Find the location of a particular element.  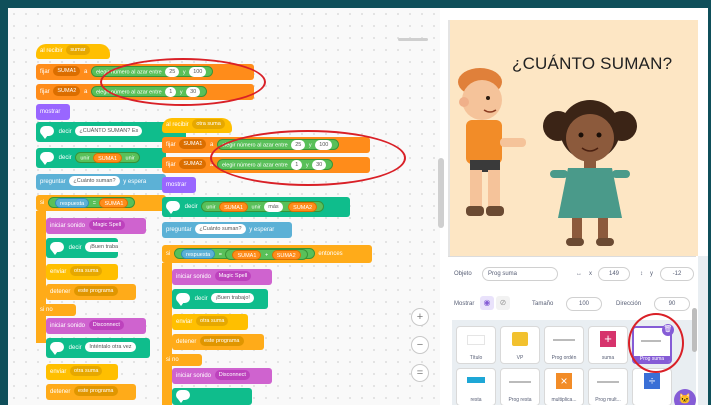

sprite-list-scrollbar is located at coordinates (694, 330).